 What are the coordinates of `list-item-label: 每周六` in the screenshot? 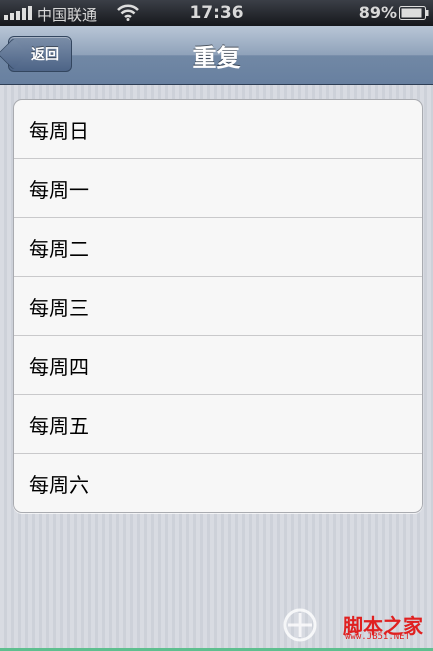 It's located at (59, 484).